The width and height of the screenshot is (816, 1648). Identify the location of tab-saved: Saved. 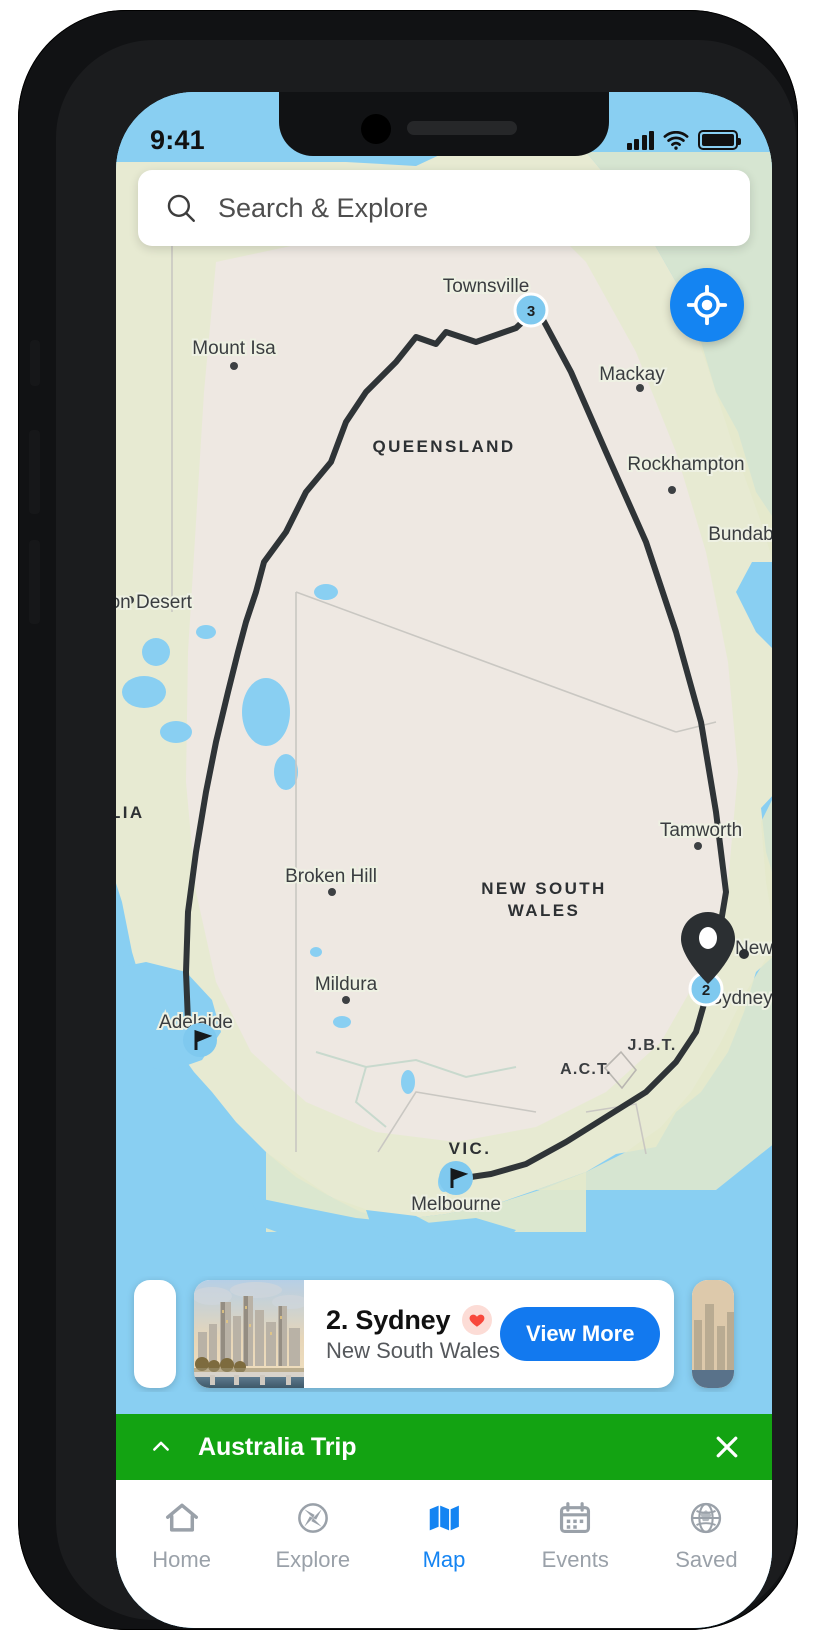
(706, 1535).